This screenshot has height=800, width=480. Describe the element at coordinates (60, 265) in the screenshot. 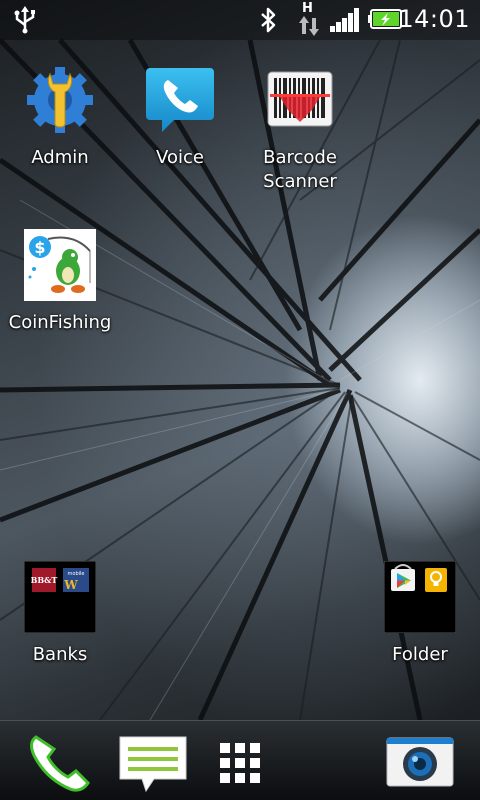

I see `coinfishing-icon: $` at that location.